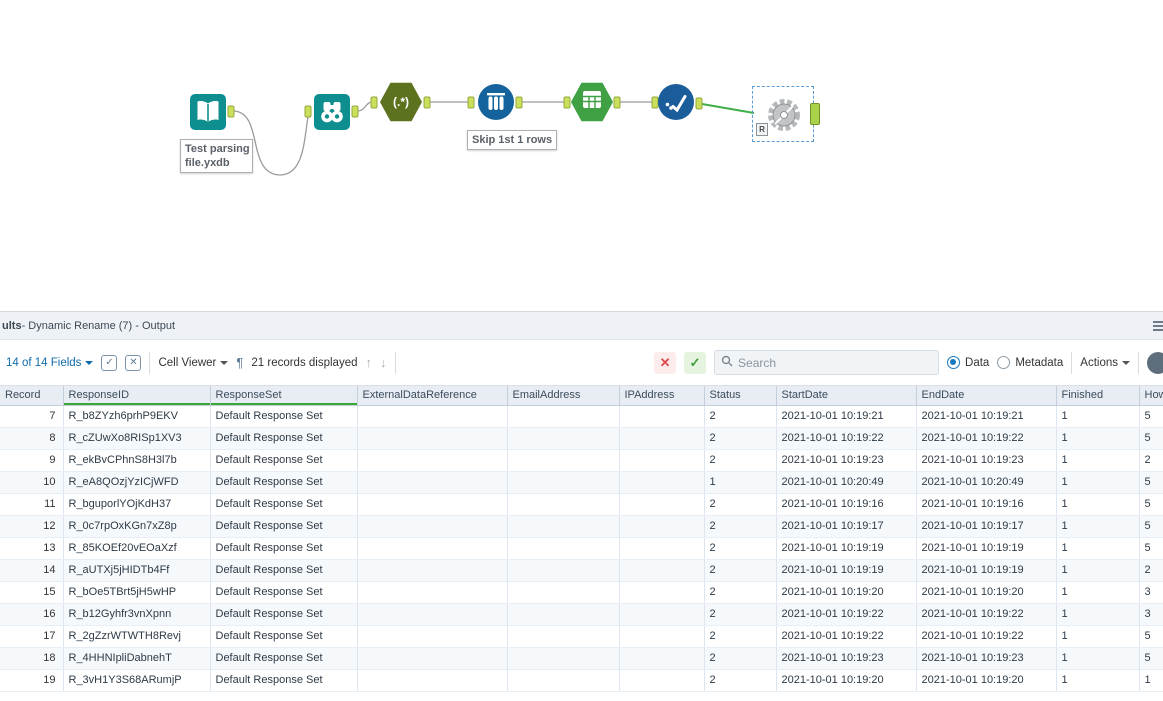 Image resolution: width=1163 pixels, height=701 pixels. I want to click on column-header-status: Status, so click(740, 396).